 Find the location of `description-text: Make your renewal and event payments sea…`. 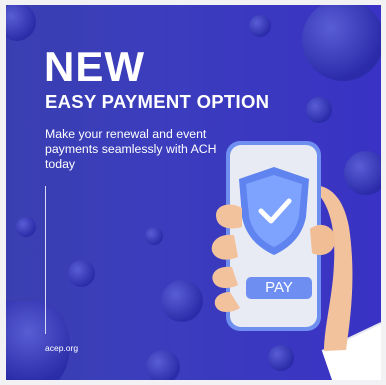

description-text: Make your renewal and event payments sea… is located at coordinates (131, 149).